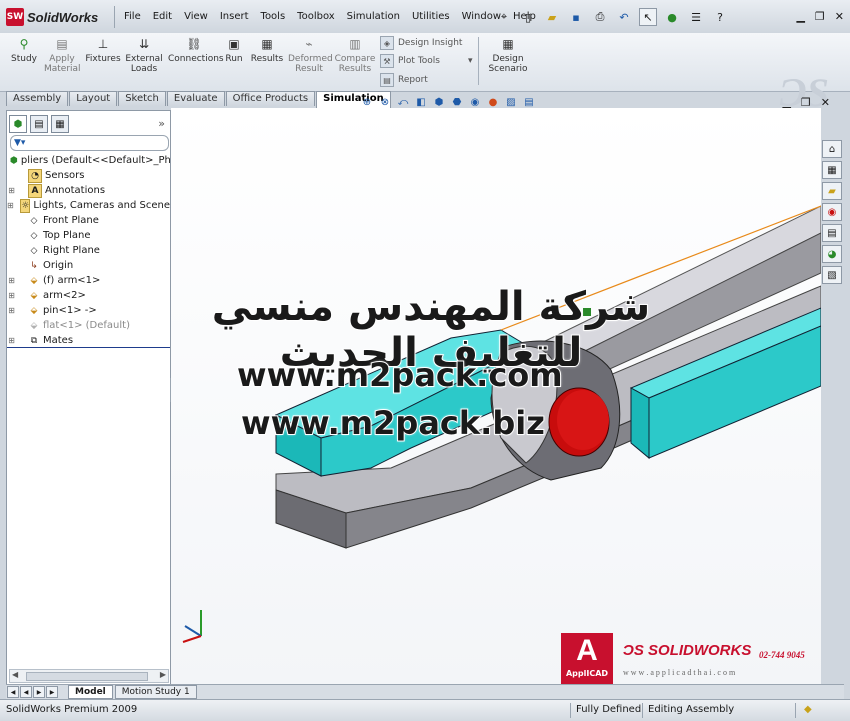  Describe the element at coordinates (39, 124) in the screenshot. I see `property-manager-tab-icon: ▤` at that location.